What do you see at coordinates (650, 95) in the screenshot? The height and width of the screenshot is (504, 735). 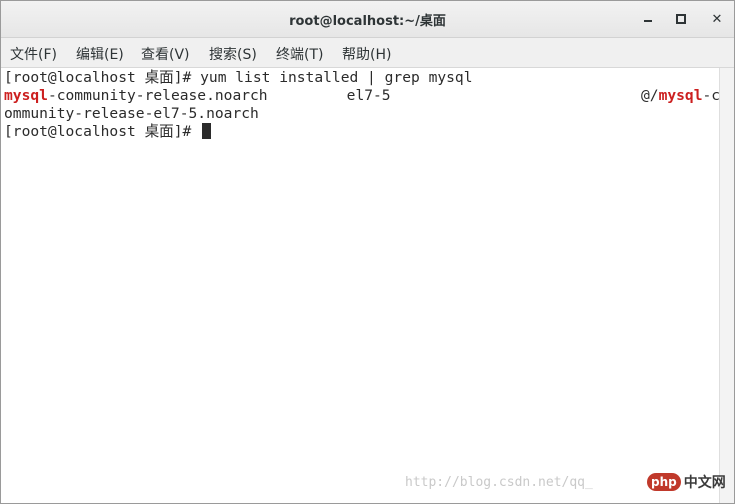 I see `repo-prefix: @/` at bounding box center [650, 95].